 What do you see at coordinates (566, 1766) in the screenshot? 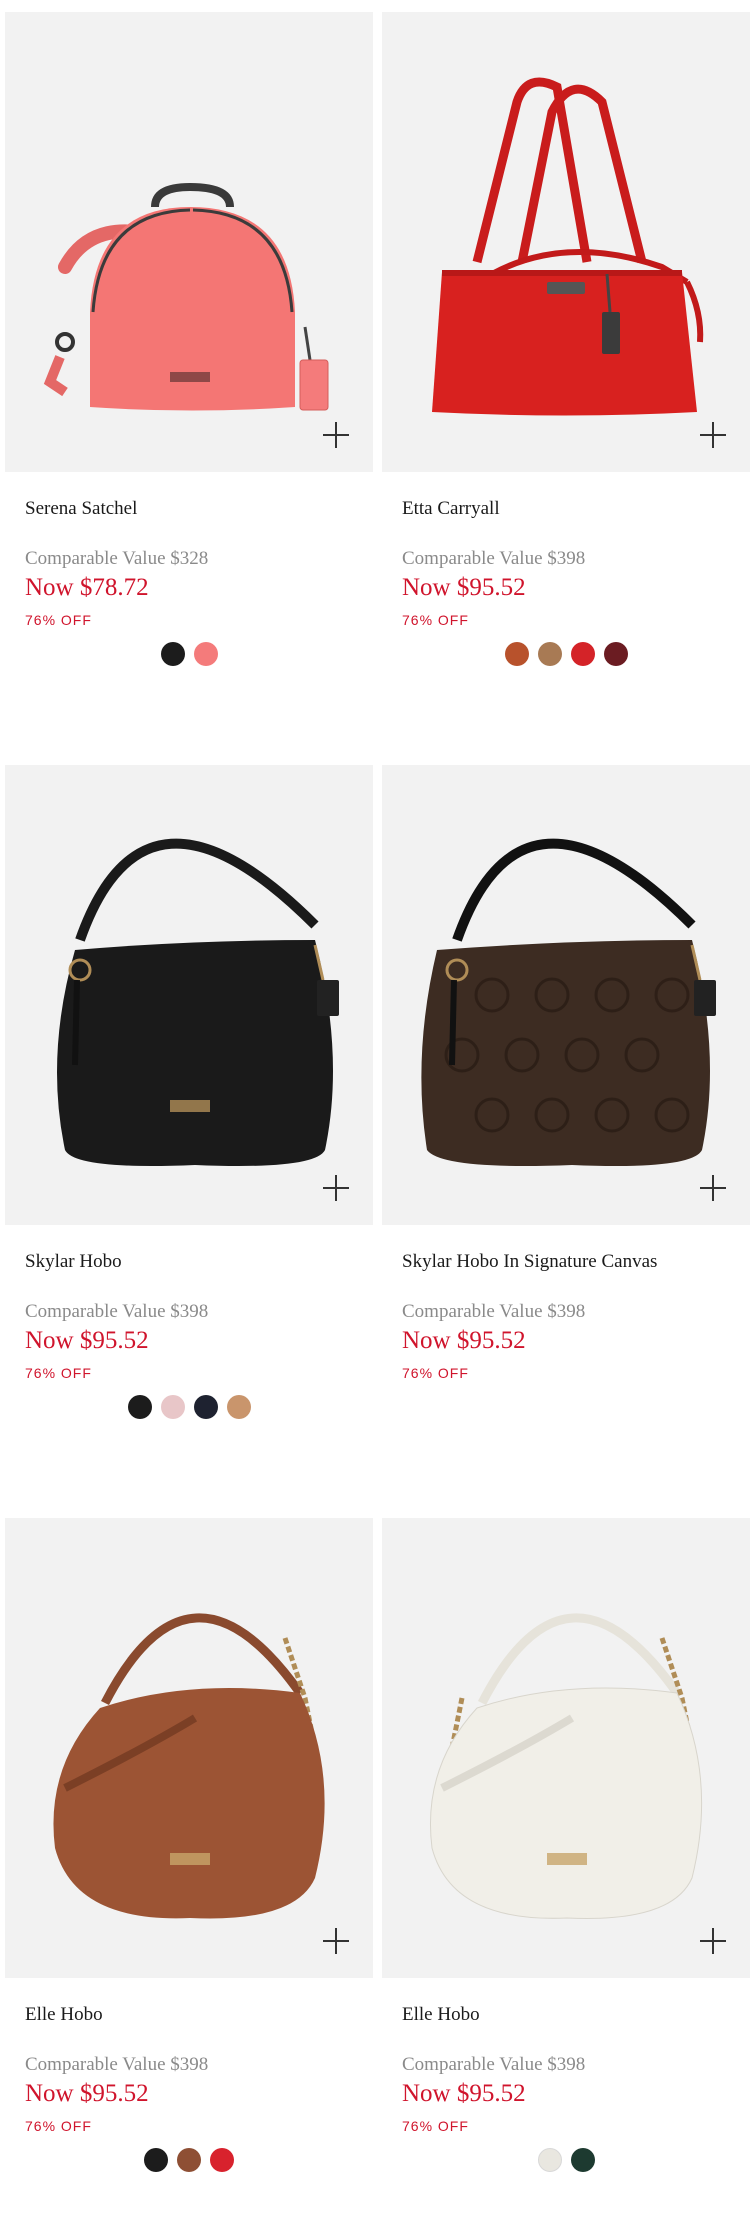
I see `elle-hobo-chalk-image` at bounding box center [566, 1766].